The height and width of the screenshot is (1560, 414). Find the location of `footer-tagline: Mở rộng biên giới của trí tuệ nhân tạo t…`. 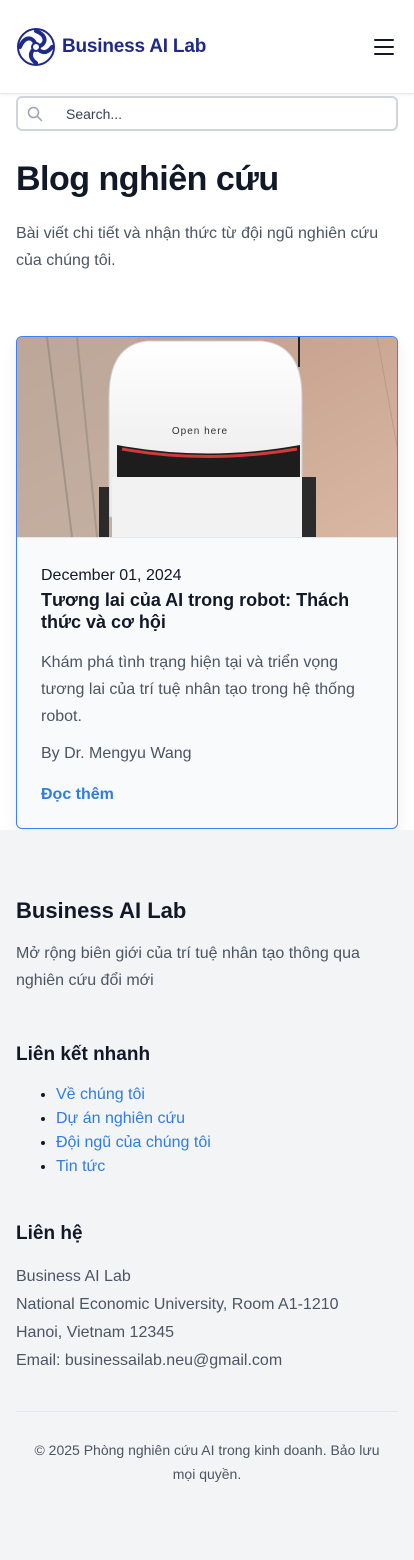

footer-tagline: Mở rộng biên giới của trí tuệ nhân tạo t… is located at coordinates (188, 967).